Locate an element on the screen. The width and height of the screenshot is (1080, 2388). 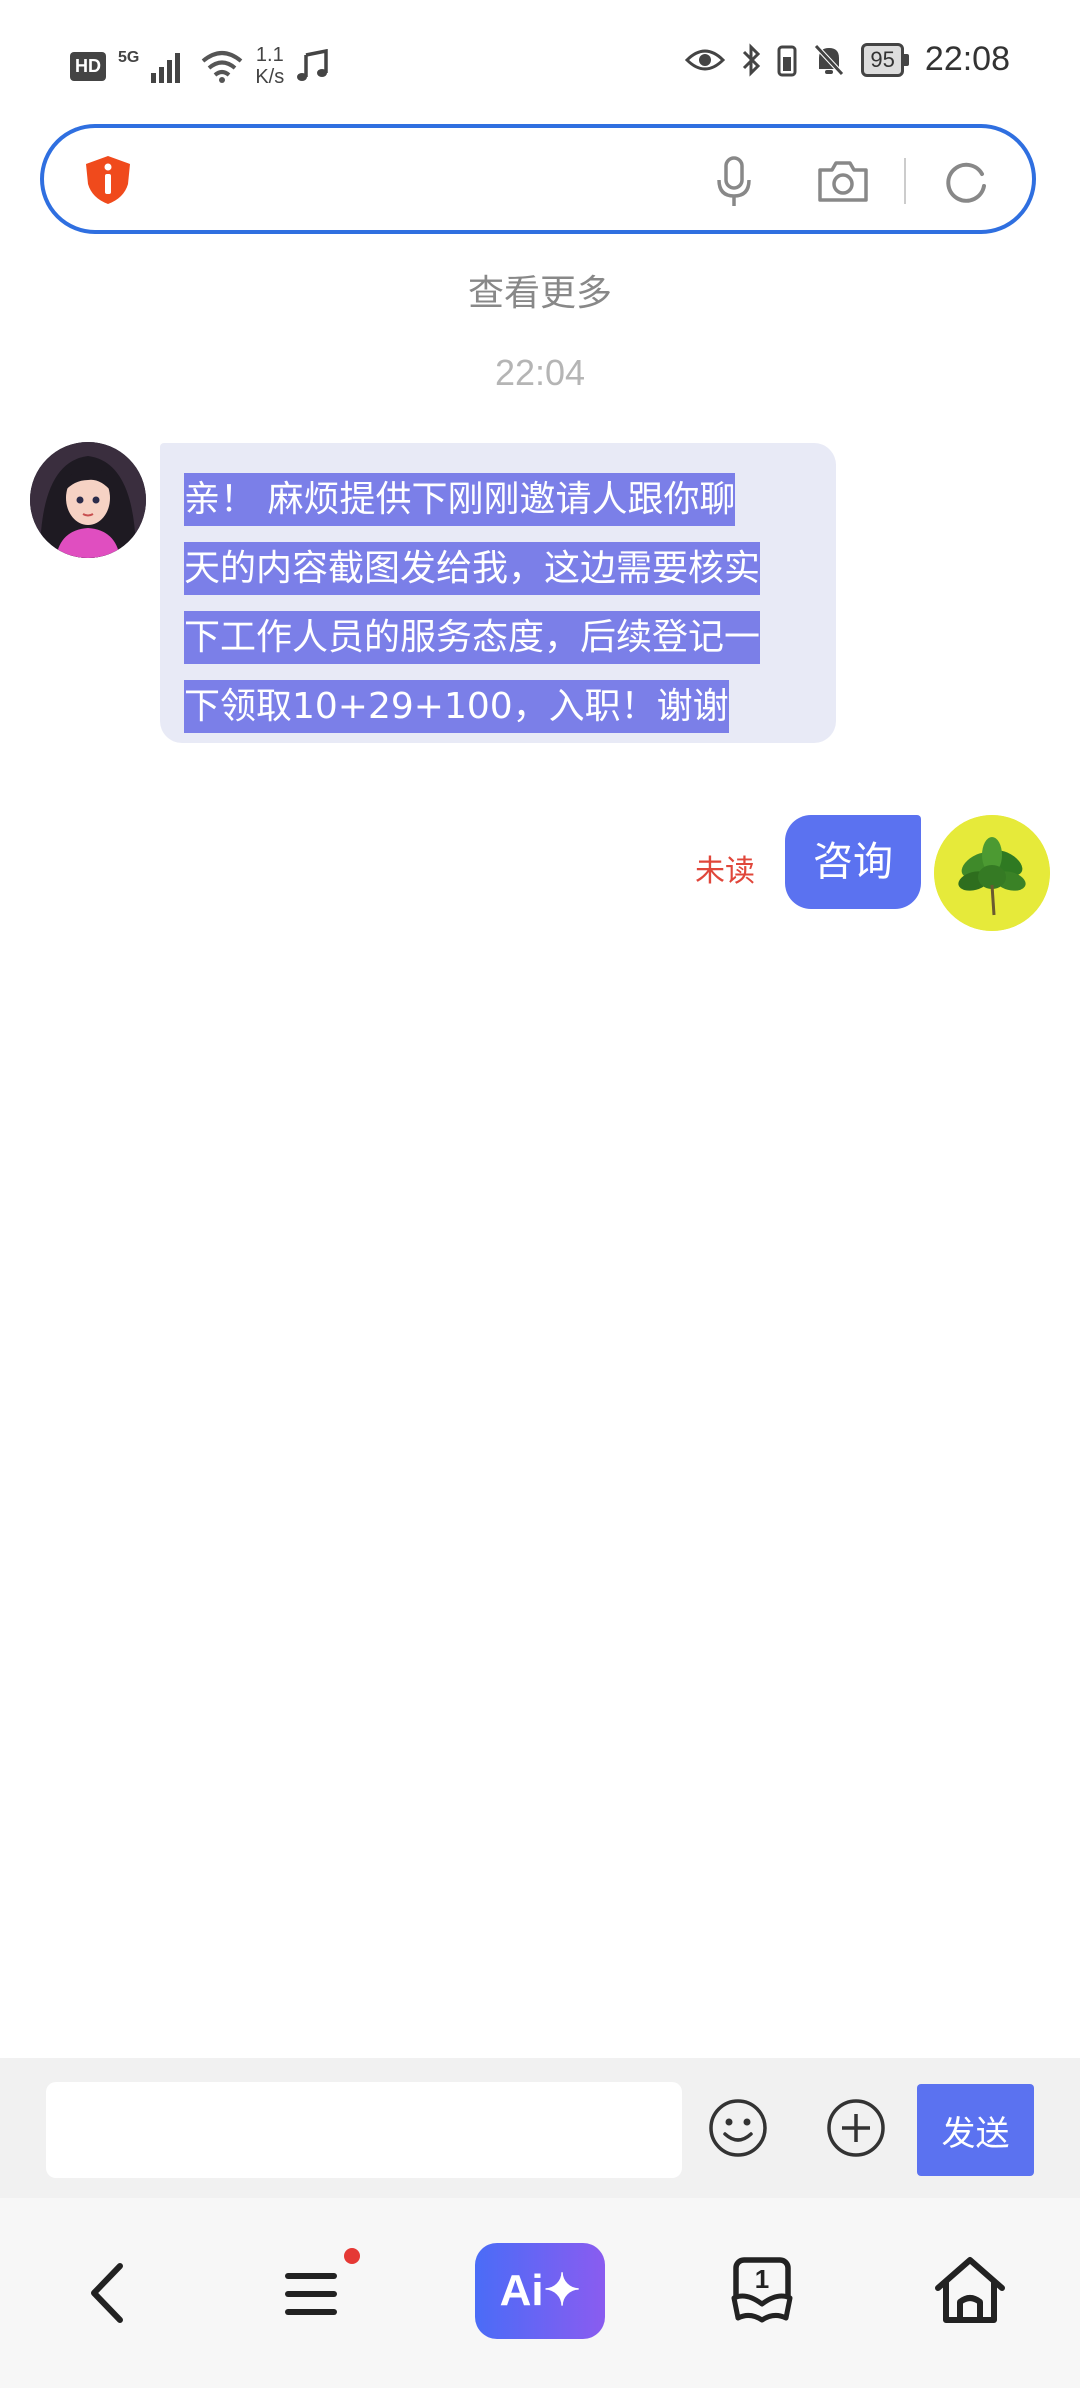
wifi-icon is located at coordinates (222, 67).